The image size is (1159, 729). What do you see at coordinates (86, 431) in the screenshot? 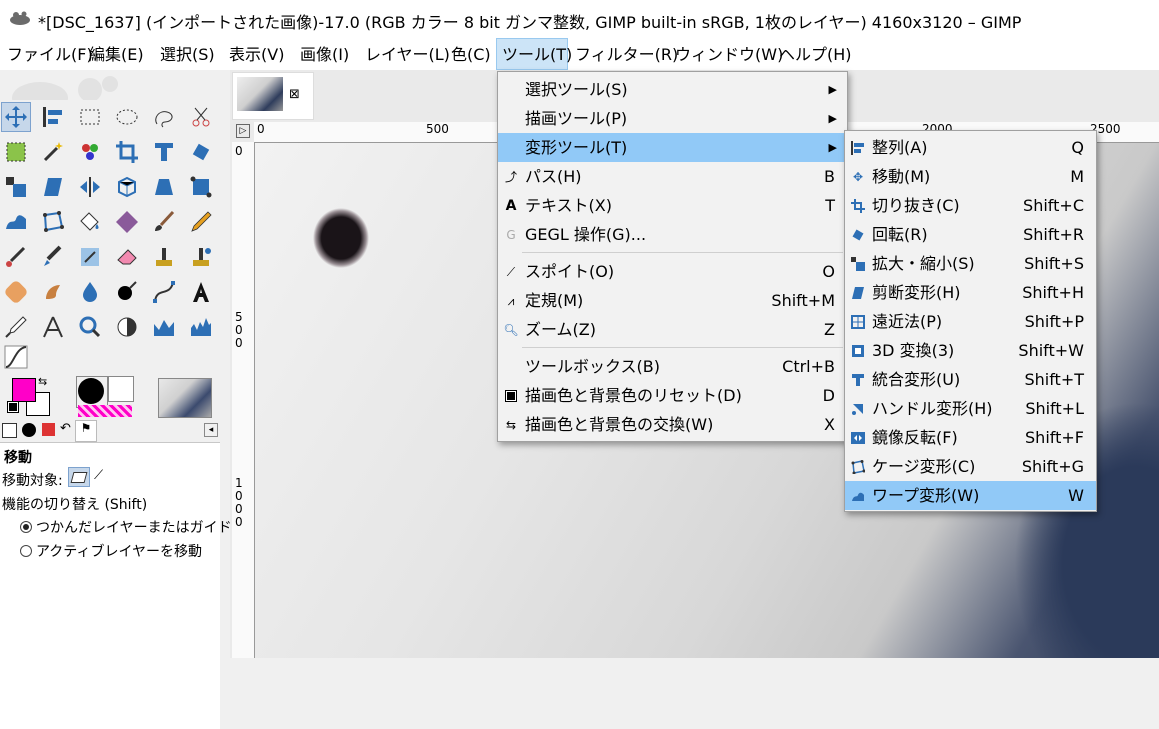
I see `tab-devices-icon: ⚑` at bounding box center [86, 431].